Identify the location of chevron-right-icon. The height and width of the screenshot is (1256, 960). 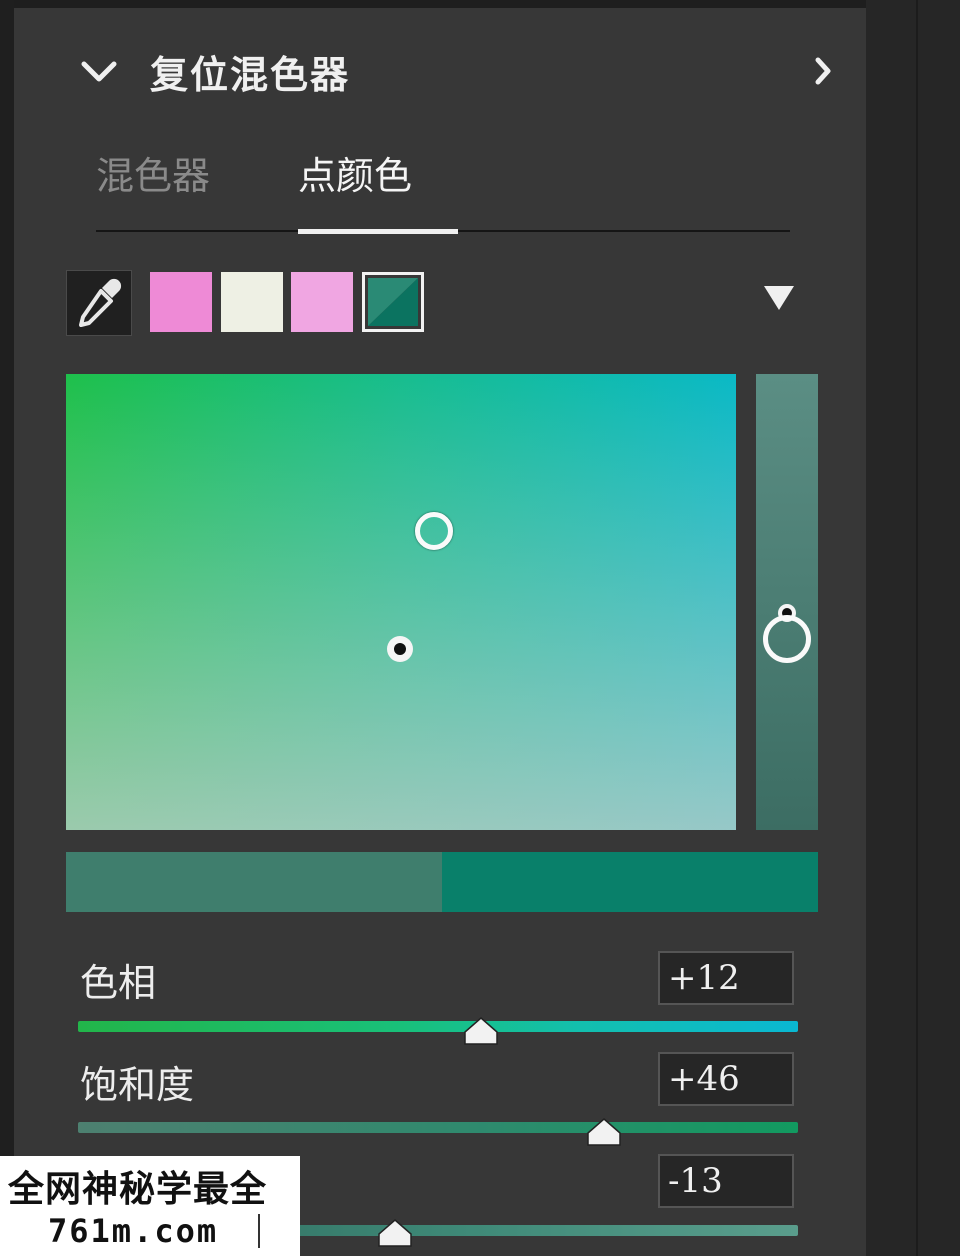
(823, 71).